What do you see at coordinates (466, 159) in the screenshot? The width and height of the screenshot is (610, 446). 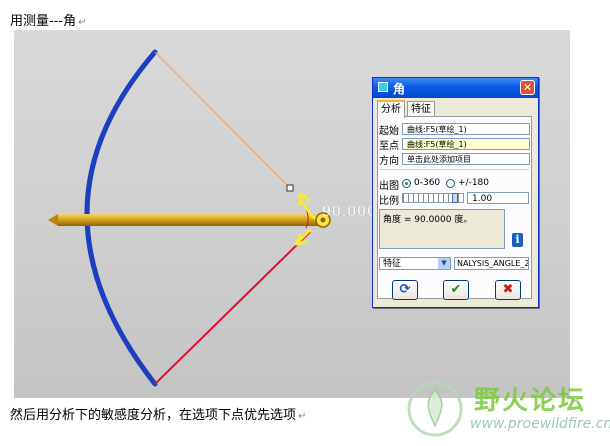 I see `direction-field: 单击此处添加项目` at bounding box center [466, 159].